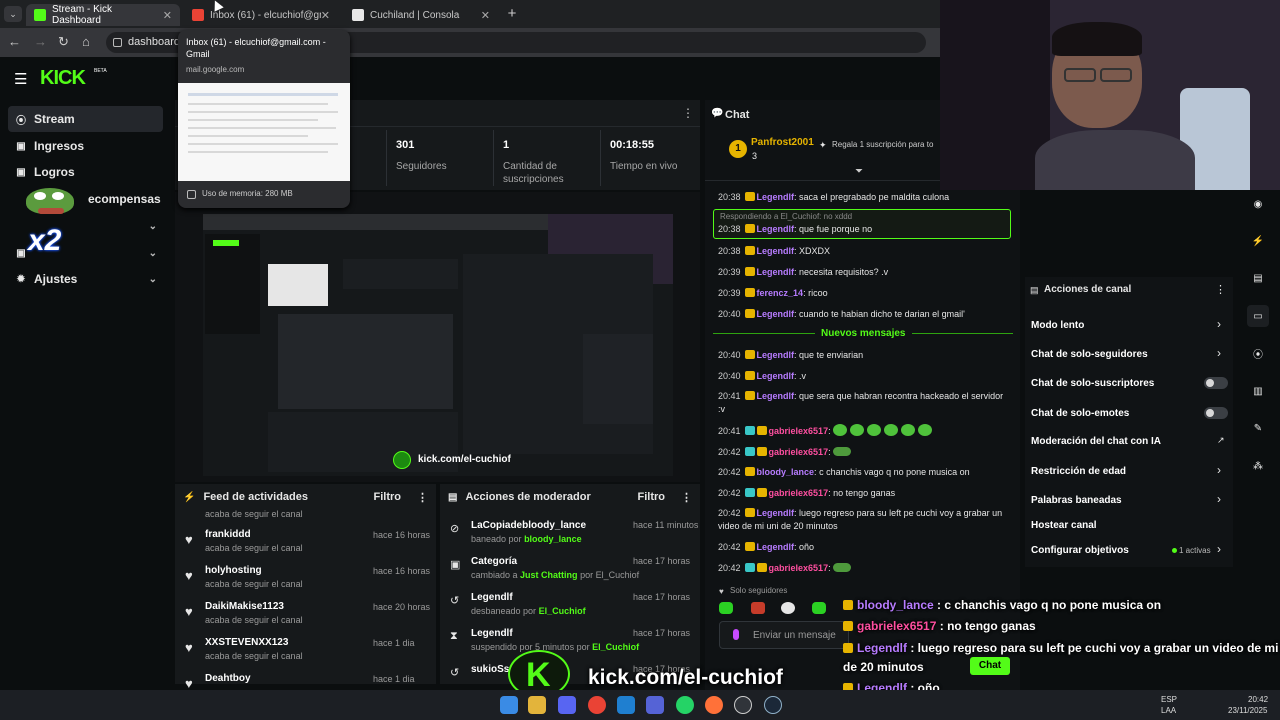  I want to click on tray-lang: ESP, so click(1169, 699).